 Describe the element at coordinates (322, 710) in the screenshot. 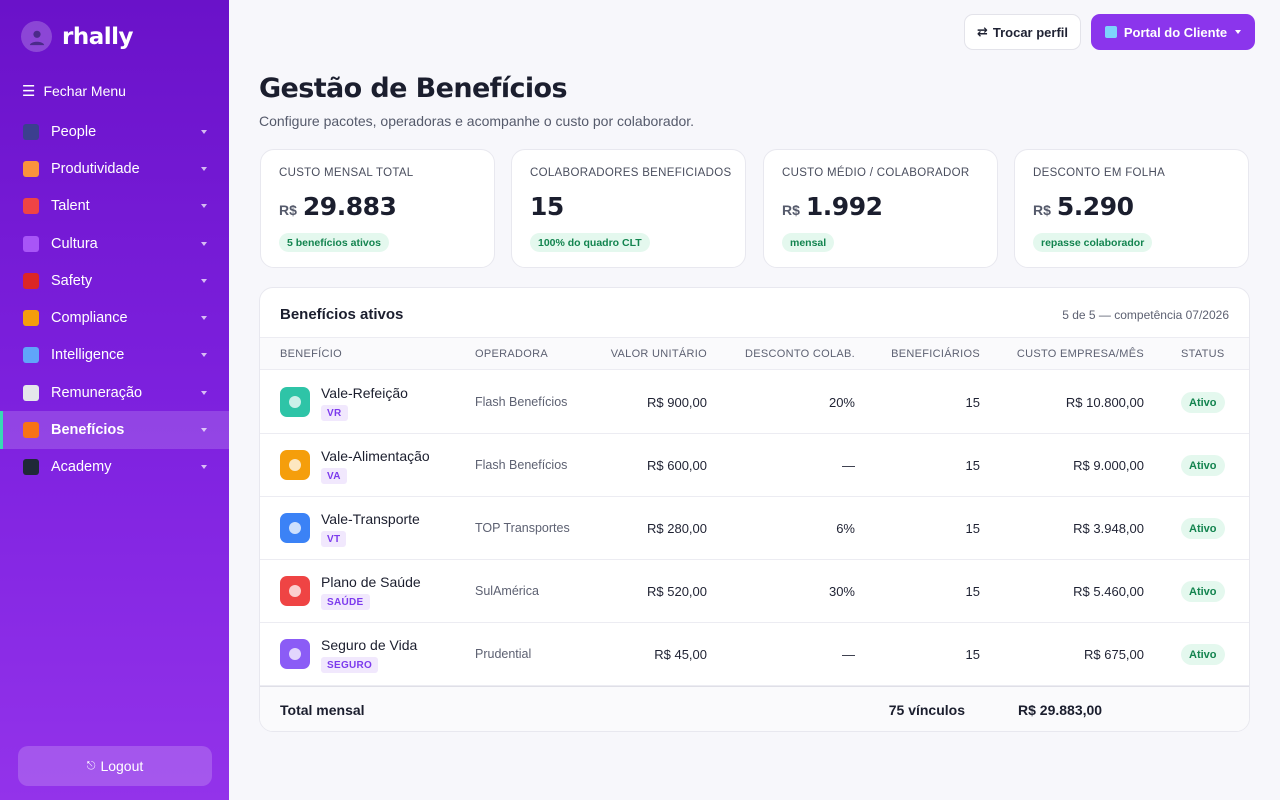

I see `total-label: Total mensal` at that location.